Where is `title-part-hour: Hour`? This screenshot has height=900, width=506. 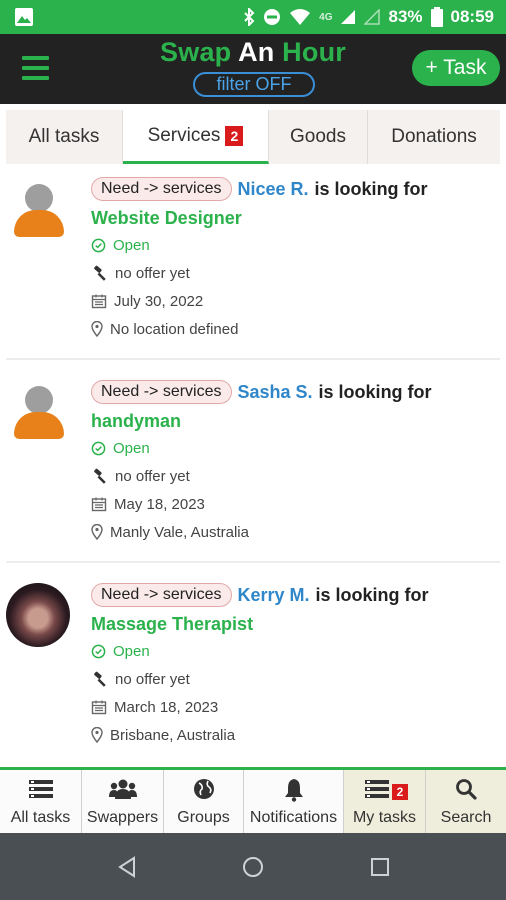 title-part-hour: Hour is located at coordinates (314, 52).